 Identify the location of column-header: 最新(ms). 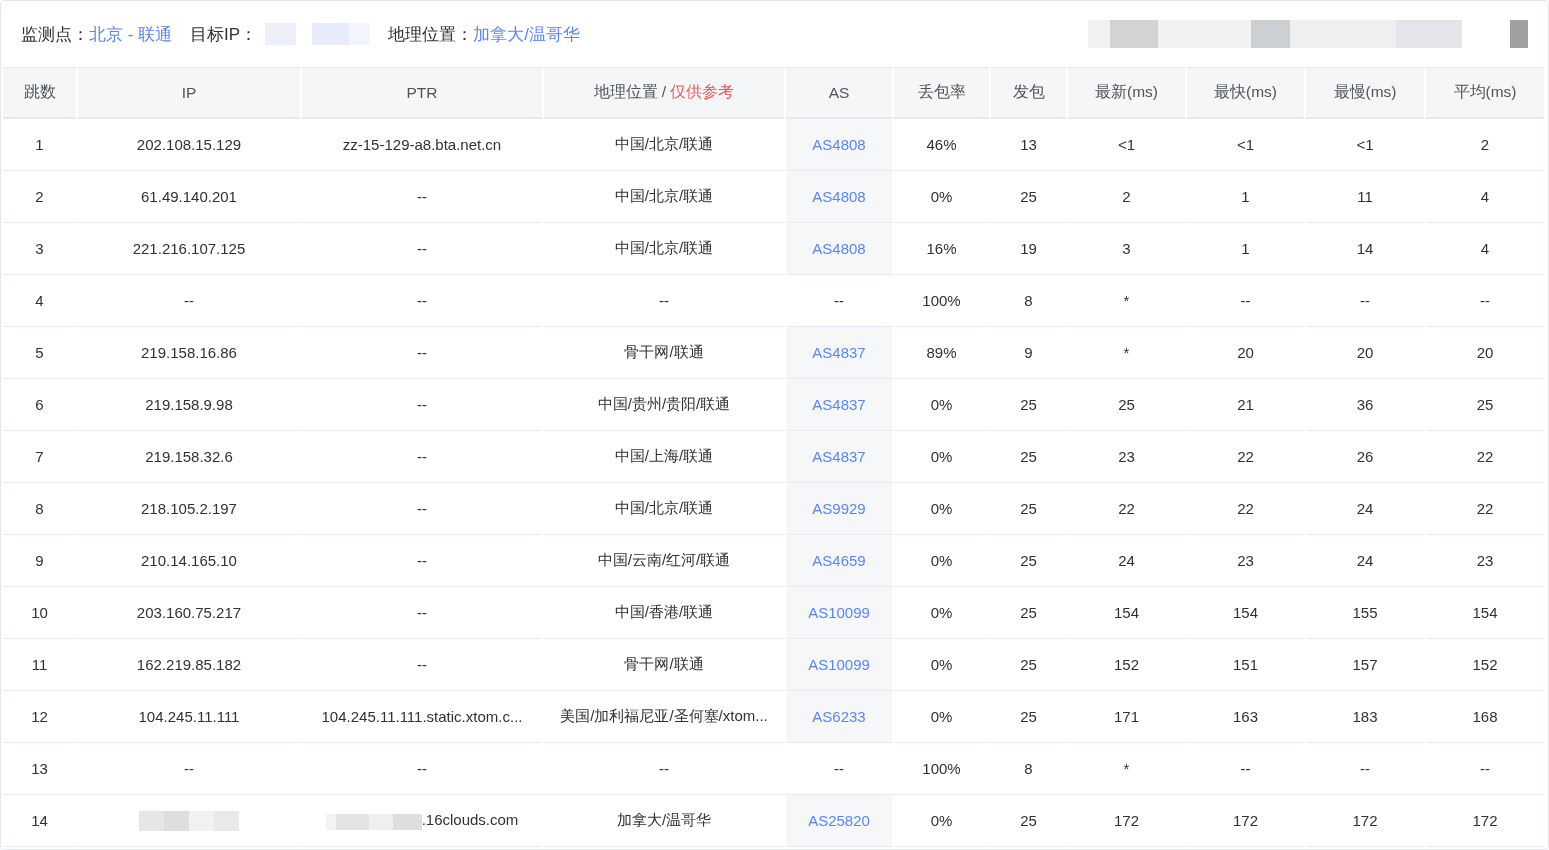
(1126, 93).